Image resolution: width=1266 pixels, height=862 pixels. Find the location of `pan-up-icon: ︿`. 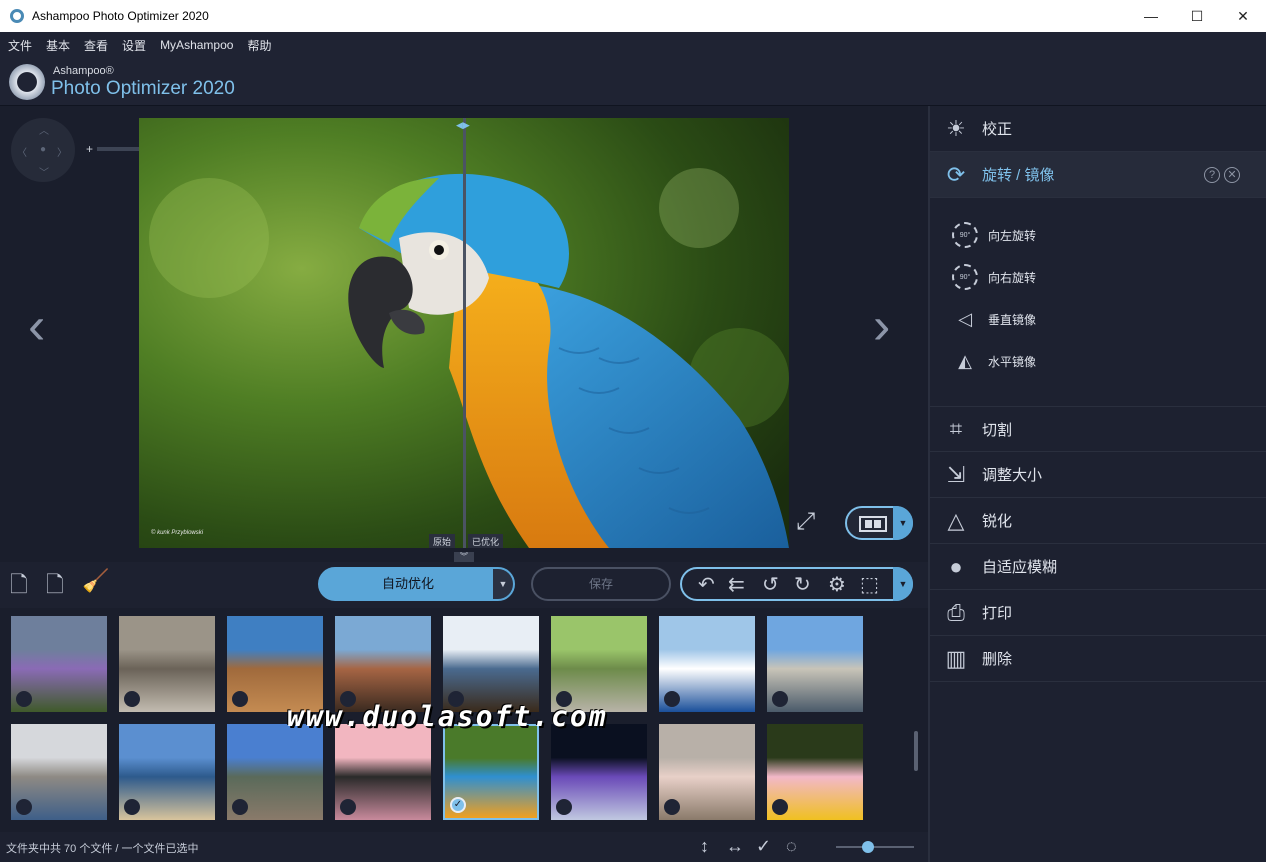

pan-up-icon: ︿ is located at coordinates (44, 129).